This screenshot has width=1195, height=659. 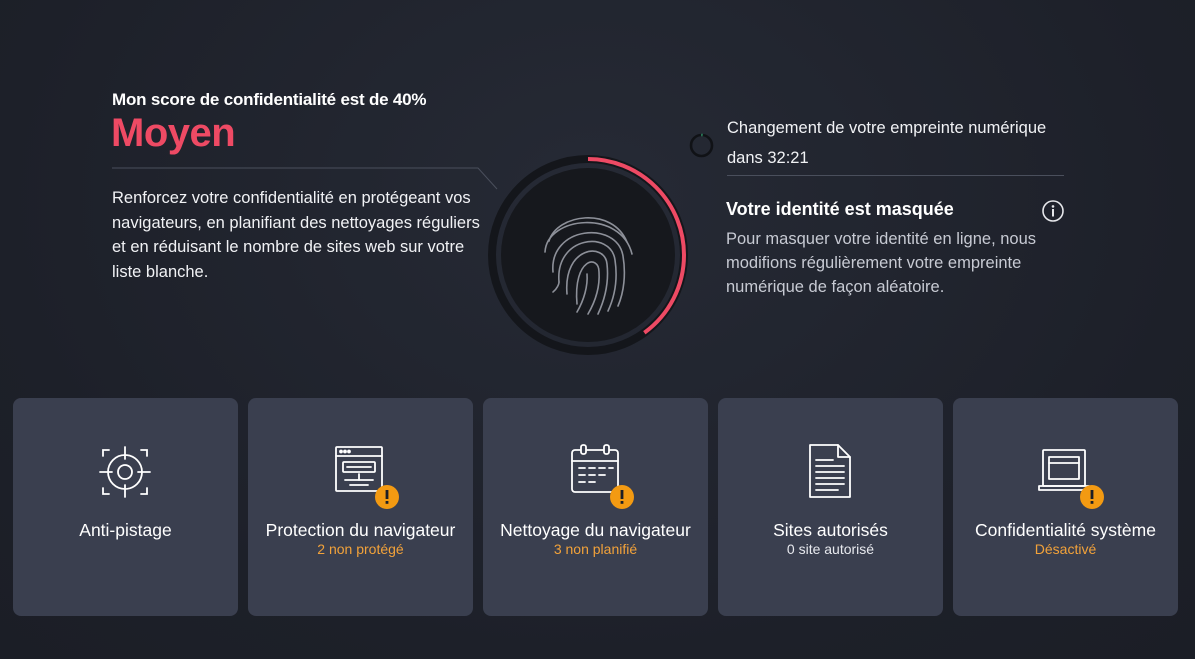 I want to click on privacy-score-ring, so click(x=588, y=255).